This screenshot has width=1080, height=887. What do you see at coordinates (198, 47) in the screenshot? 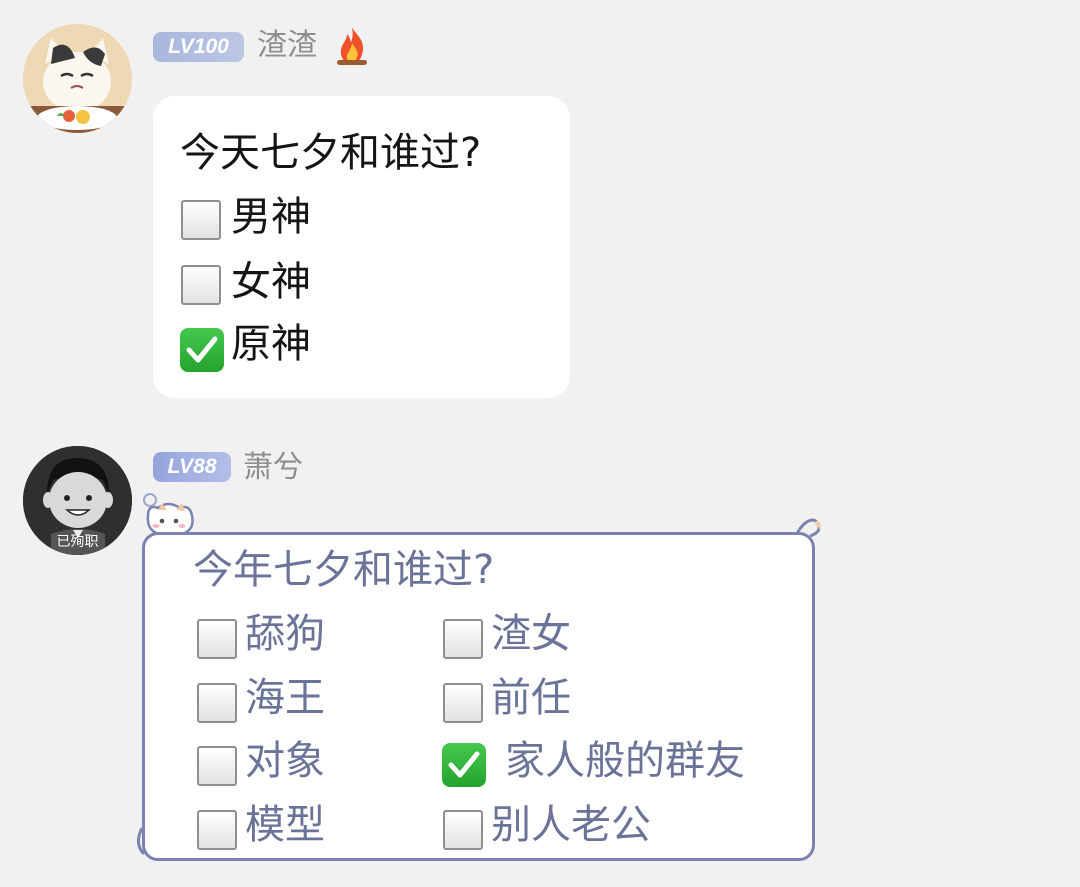
I see `level-badge: LV100` at bounding box center [198, 47].